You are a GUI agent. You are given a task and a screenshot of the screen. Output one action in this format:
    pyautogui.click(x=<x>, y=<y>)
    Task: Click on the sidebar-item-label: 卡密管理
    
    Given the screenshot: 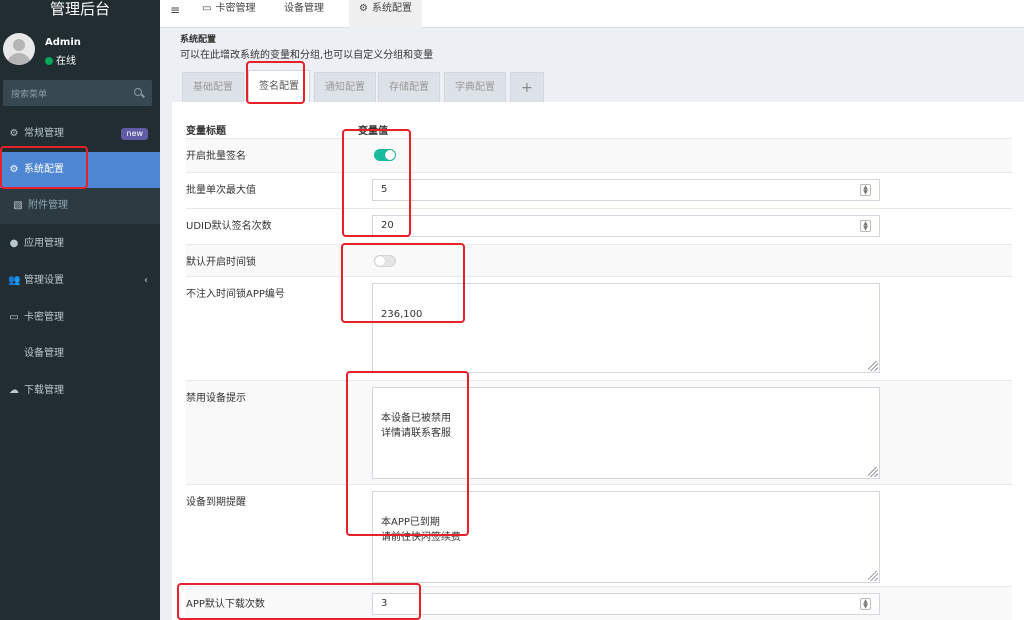 What is the action you would take?
    pyautogui.click(x=44, y=317)
    